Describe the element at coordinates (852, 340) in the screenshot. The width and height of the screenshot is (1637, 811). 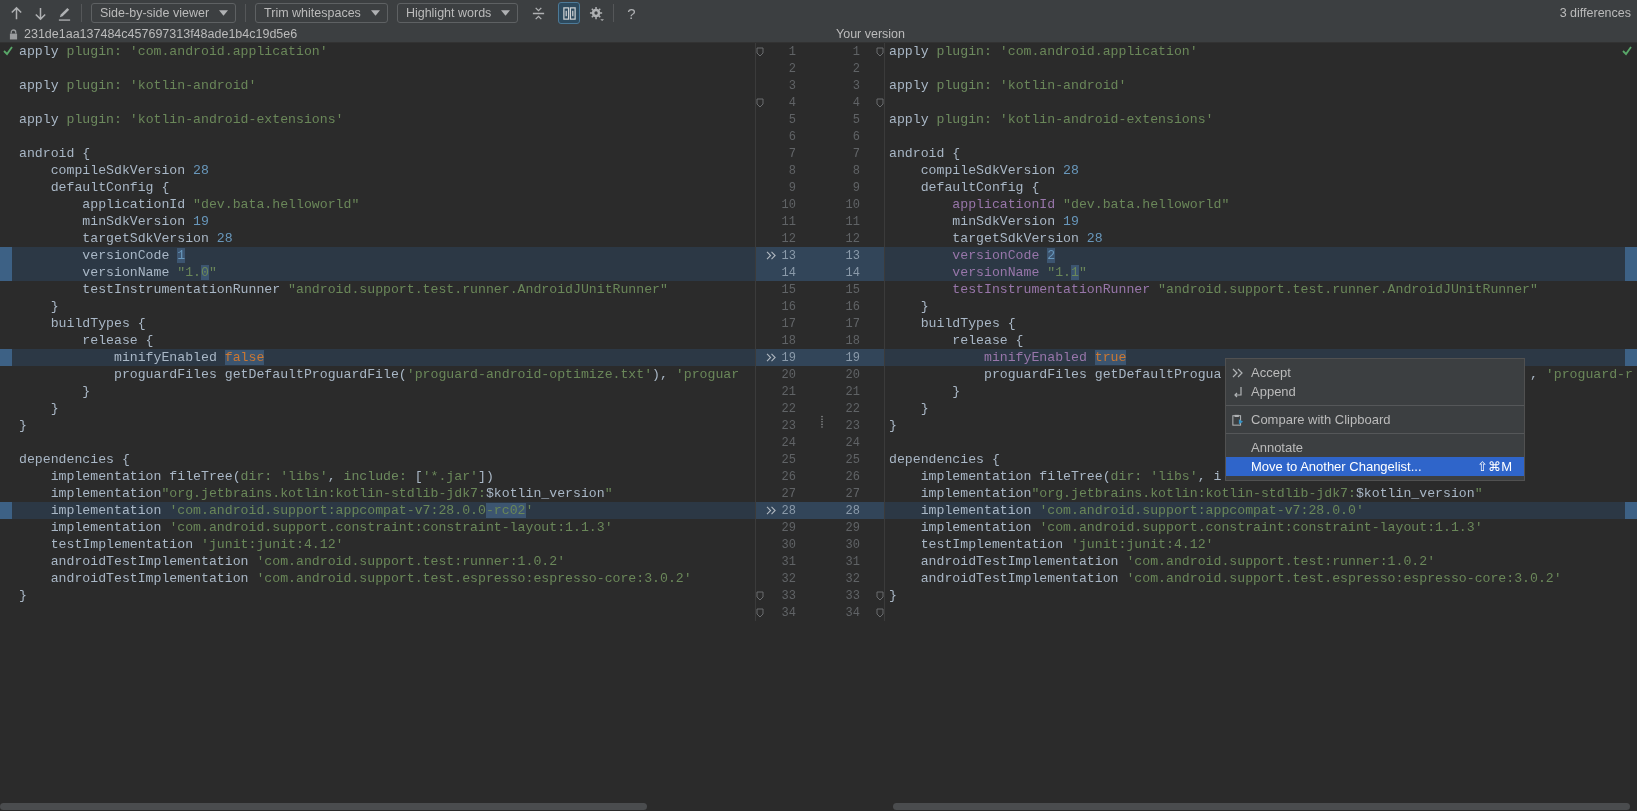
I see `line-number: 18` at that location.